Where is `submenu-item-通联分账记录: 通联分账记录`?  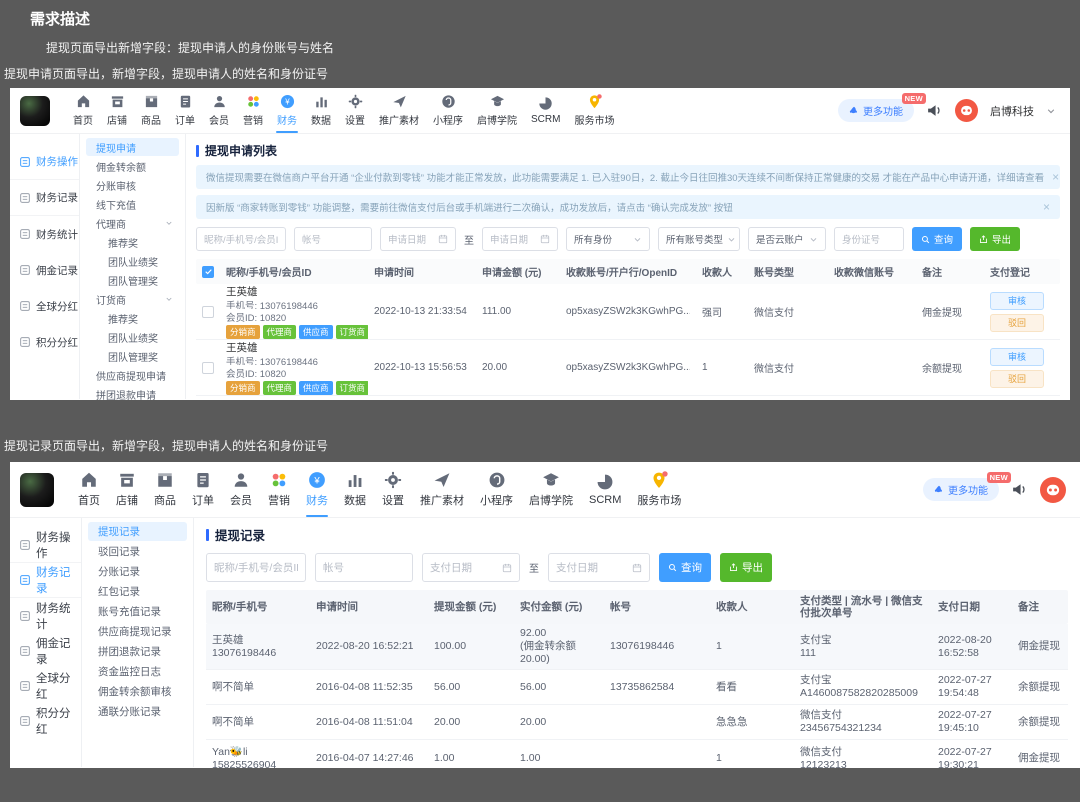 submenu-item-通联分账记录: 通联分账记录 is located at coordinates (137, 711).